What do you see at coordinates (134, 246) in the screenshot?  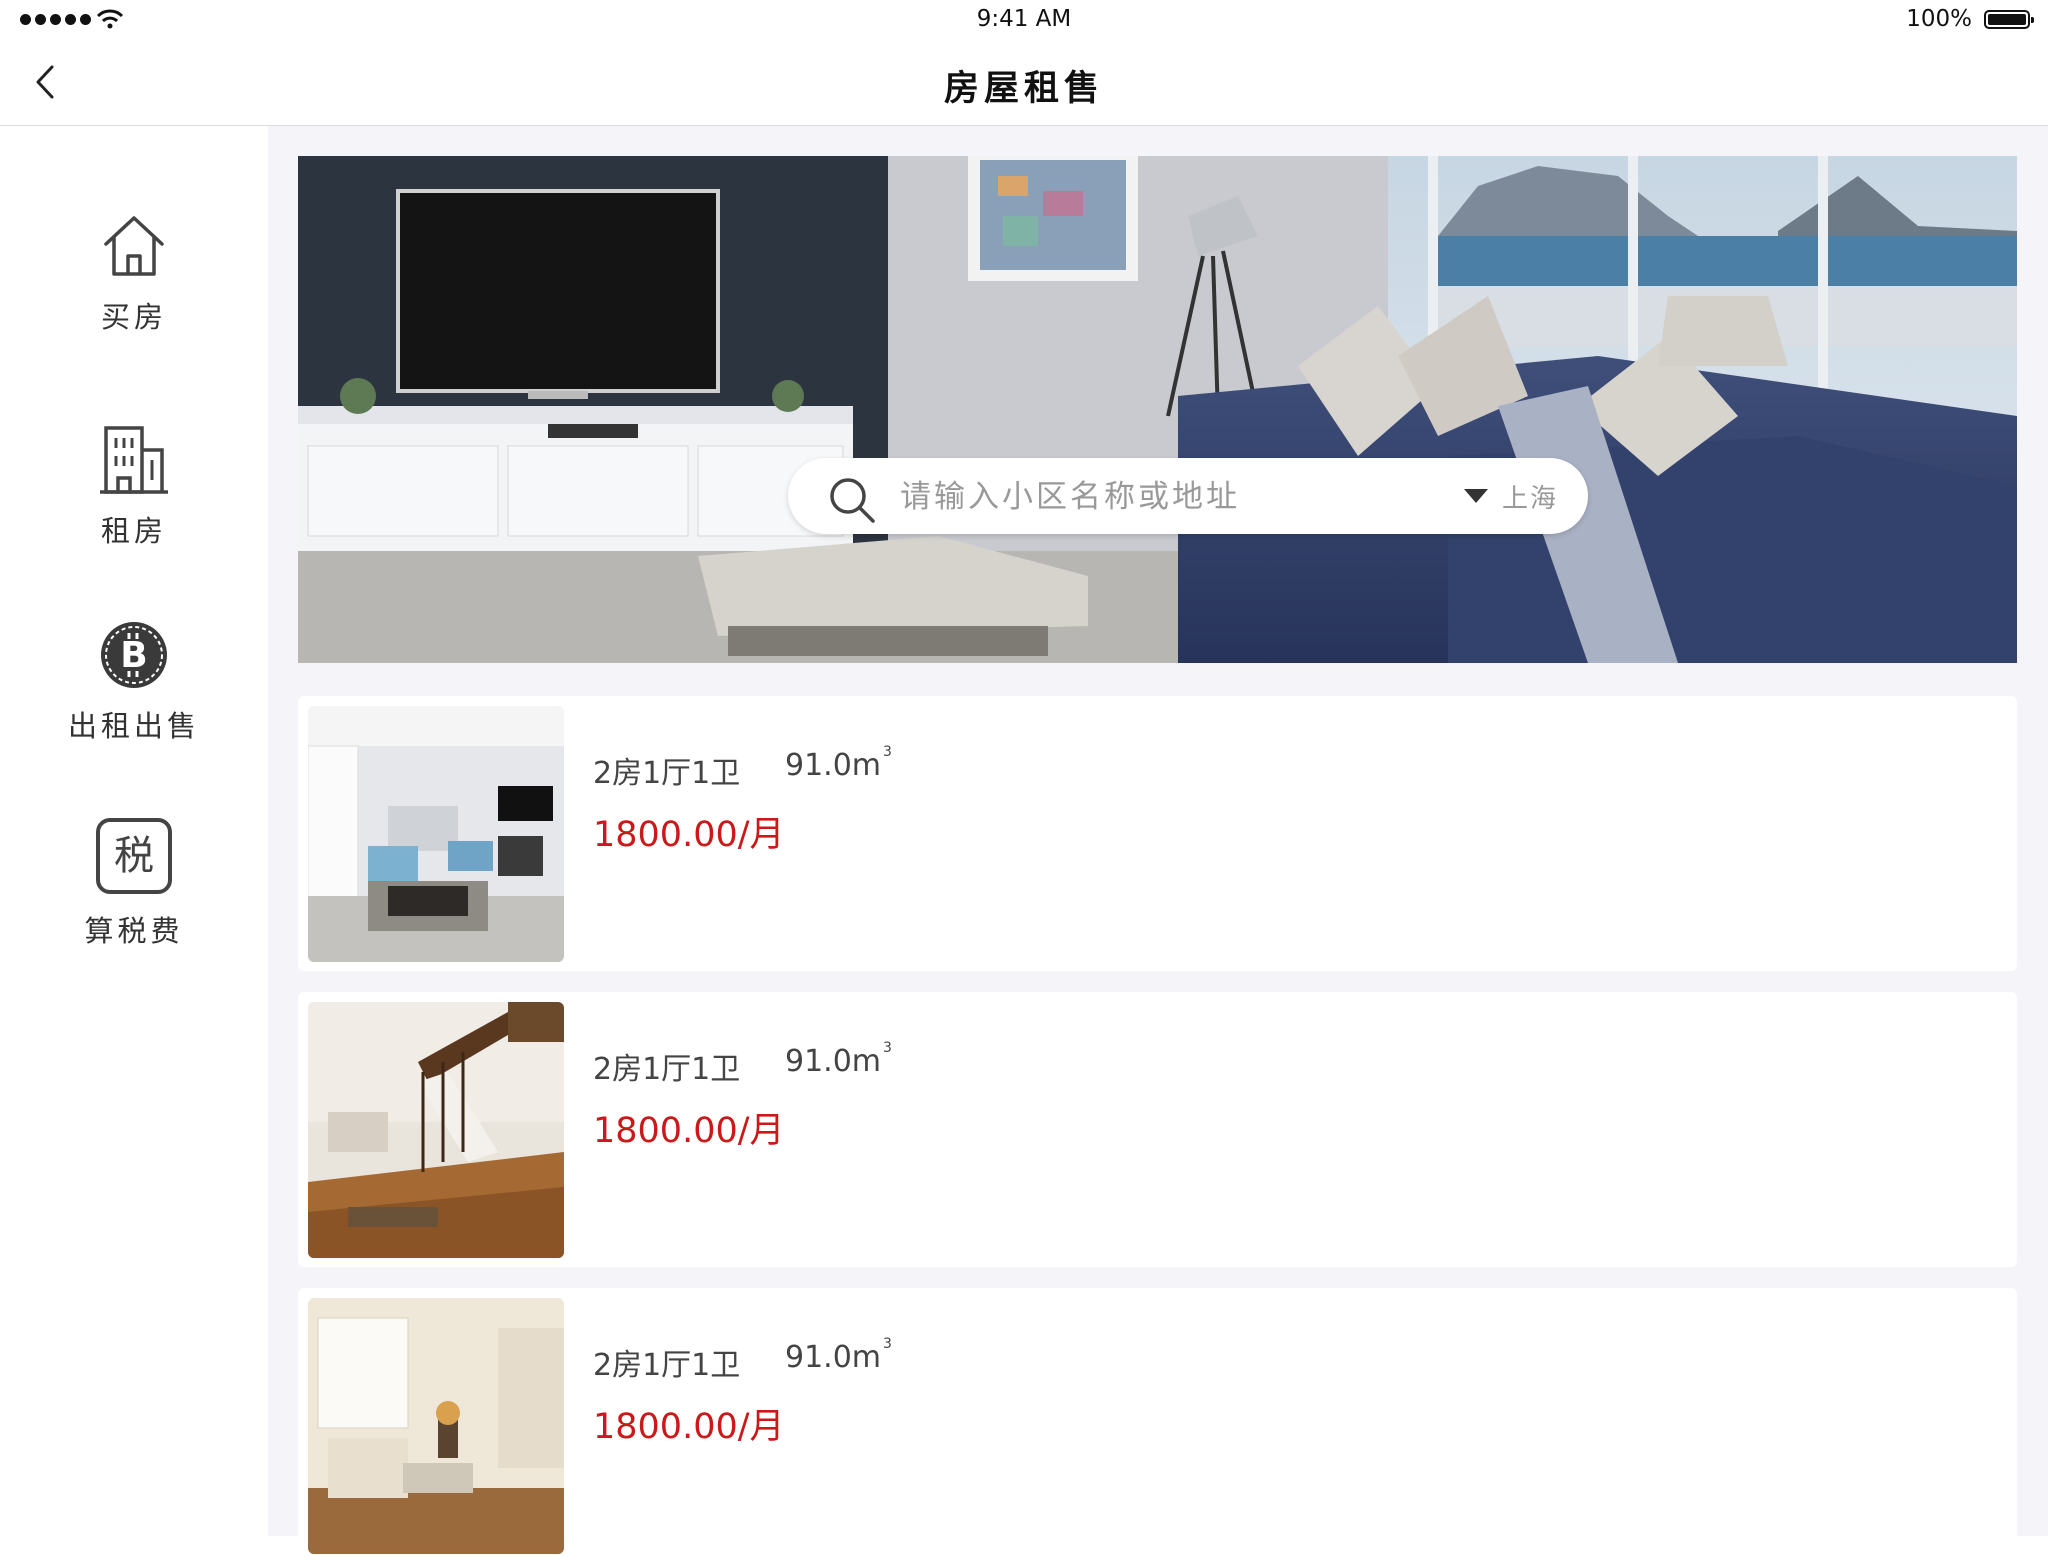 I see `house-icon` at bounding box center [134, 246].